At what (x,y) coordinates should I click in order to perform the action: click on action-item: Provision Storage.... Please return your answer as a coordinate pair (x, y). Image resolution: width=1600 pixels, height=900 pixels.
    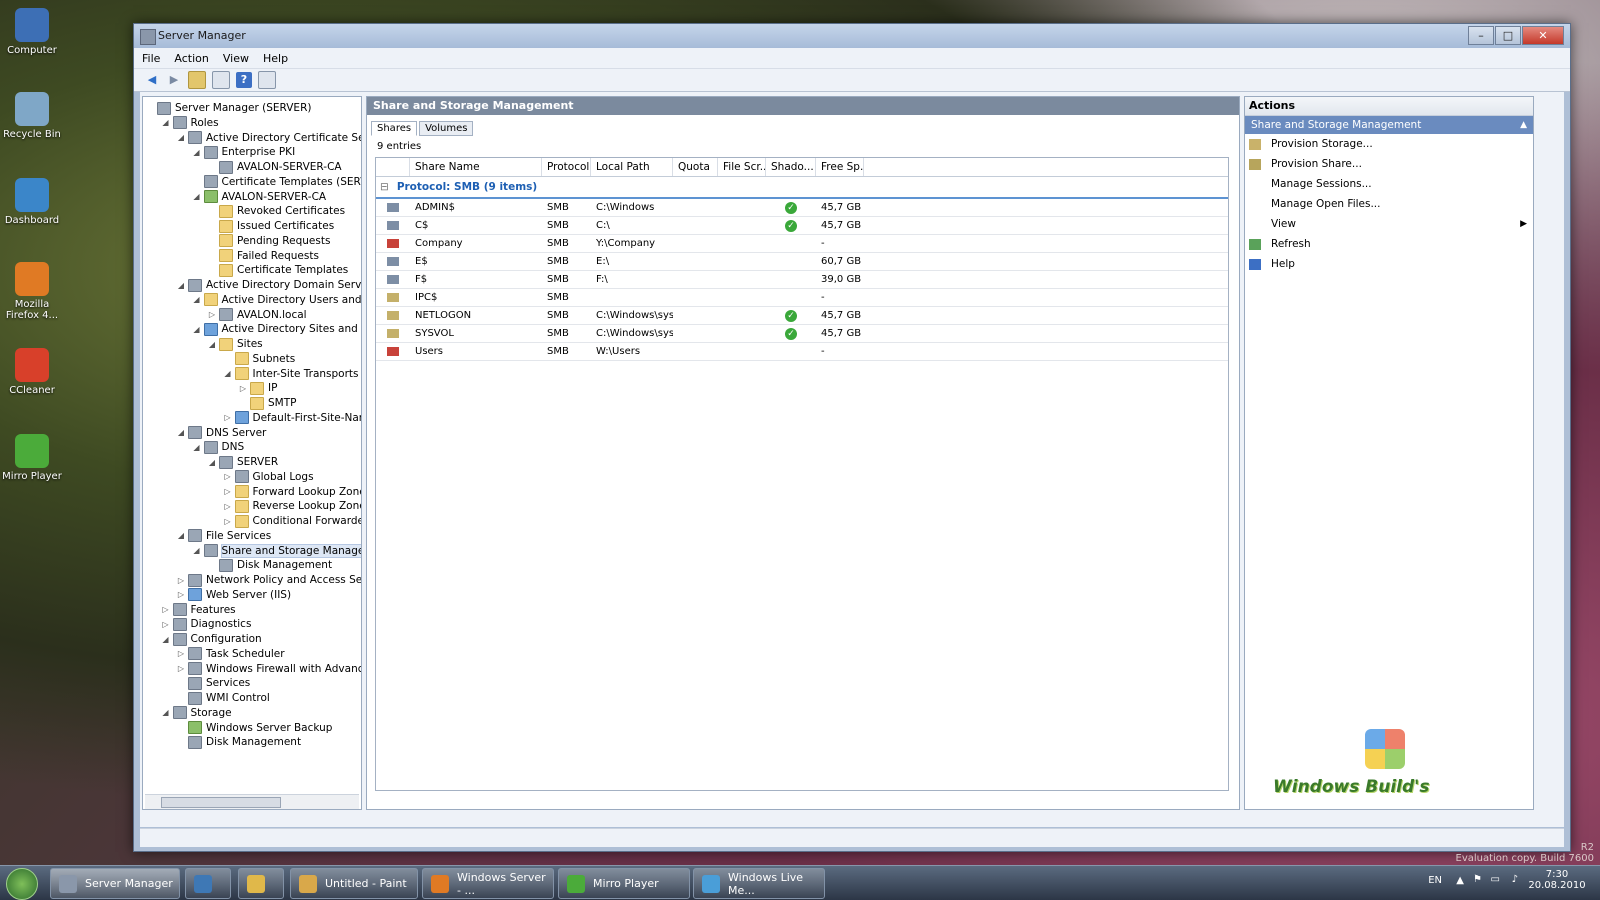
    Looking at the image, I should click on (1389, 144).